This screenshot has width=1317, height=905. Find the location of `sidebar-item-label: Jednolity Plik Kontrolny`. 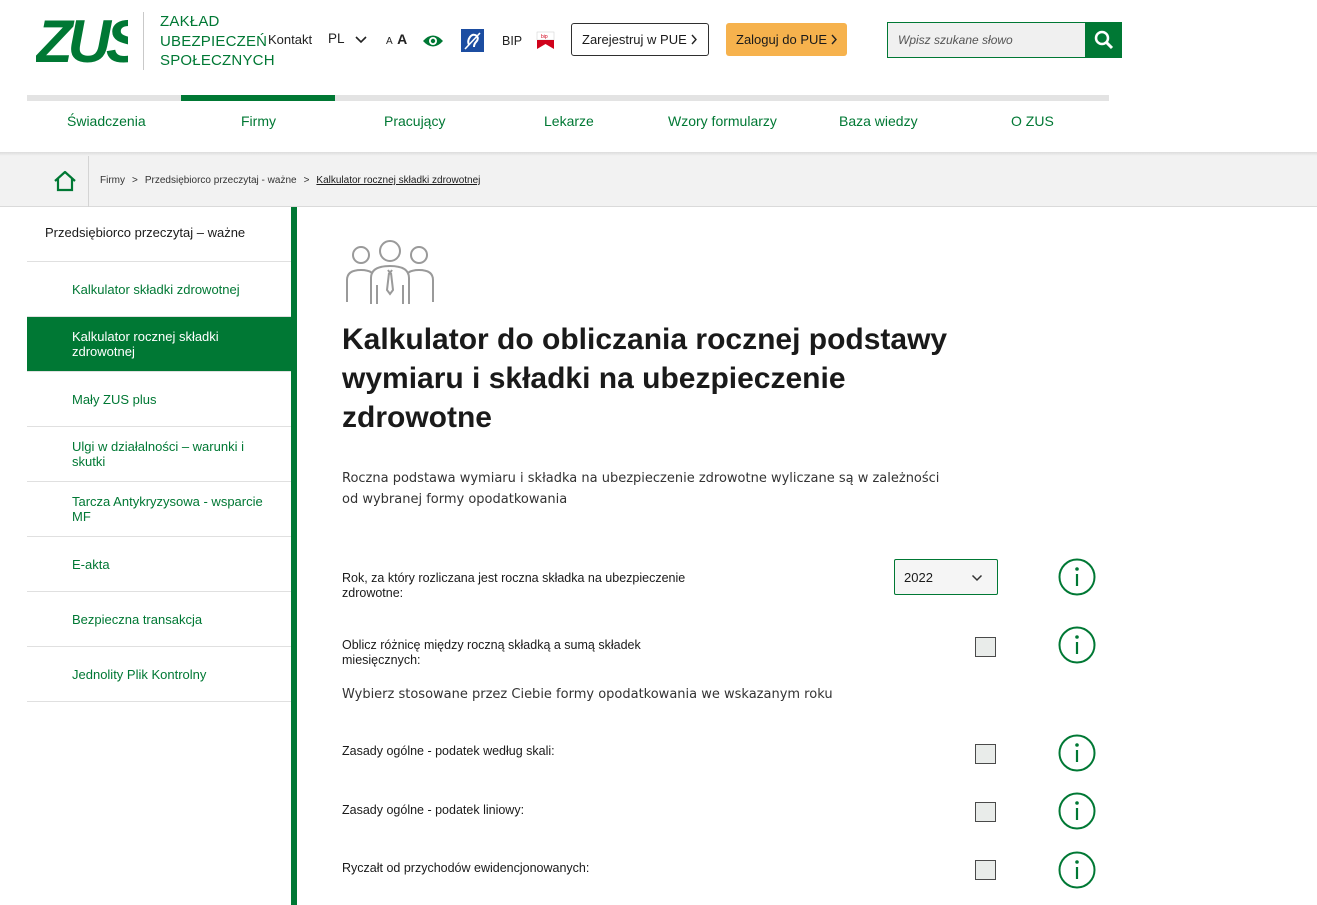

sidebar-item-label: Jednolity Plik Kontrolny is located at coordinates (139, 674).